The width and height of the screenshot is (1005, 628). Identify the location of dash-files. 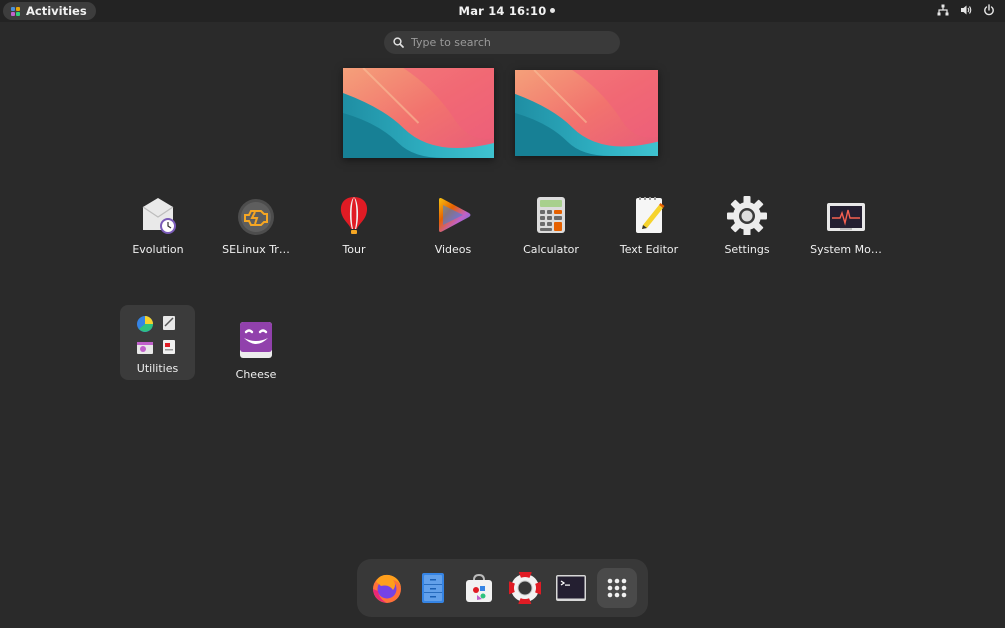
(433, 588).